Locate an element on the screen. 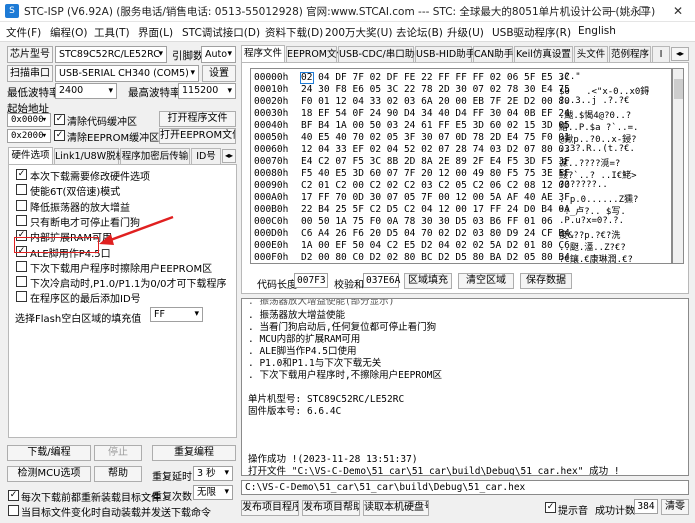 The image size is (695, 523). max-baud-select: 115200 is located at coordinates (207, 91).